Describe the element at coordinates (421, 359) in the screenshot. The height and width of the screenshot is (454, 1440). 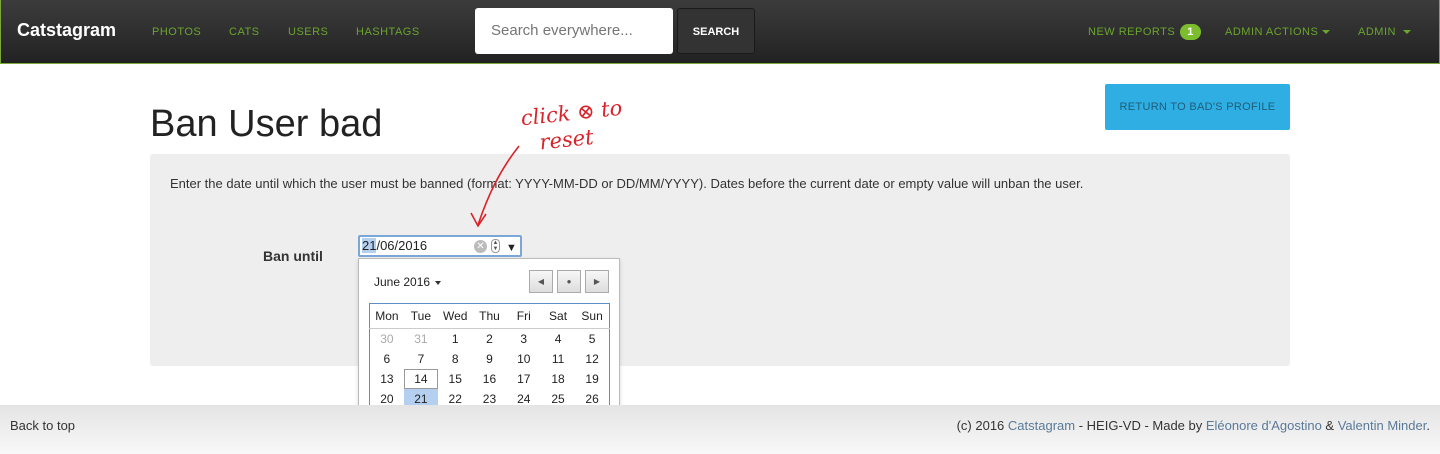
I see `calendar-day: 7` at that location.